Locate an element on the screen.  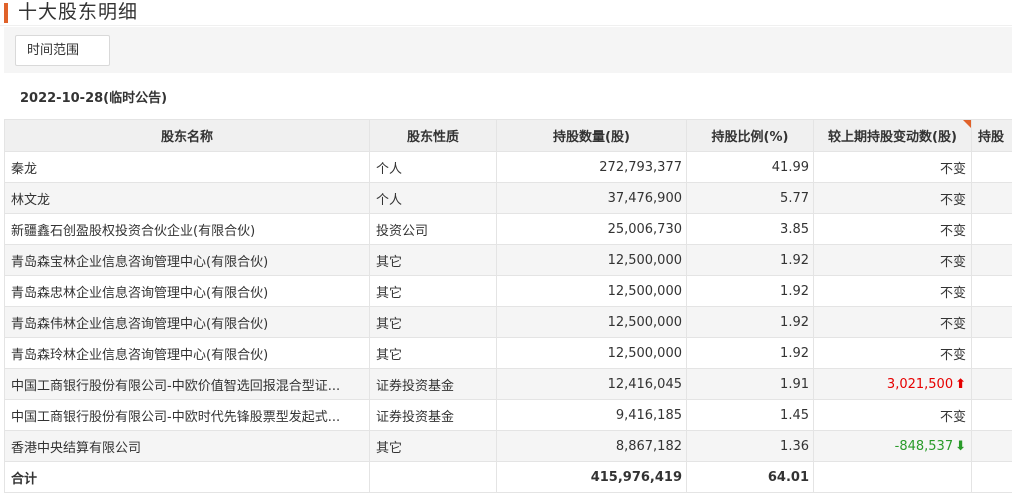
arrow-down-icon: ⬇ is located at coordinates (960, 446).